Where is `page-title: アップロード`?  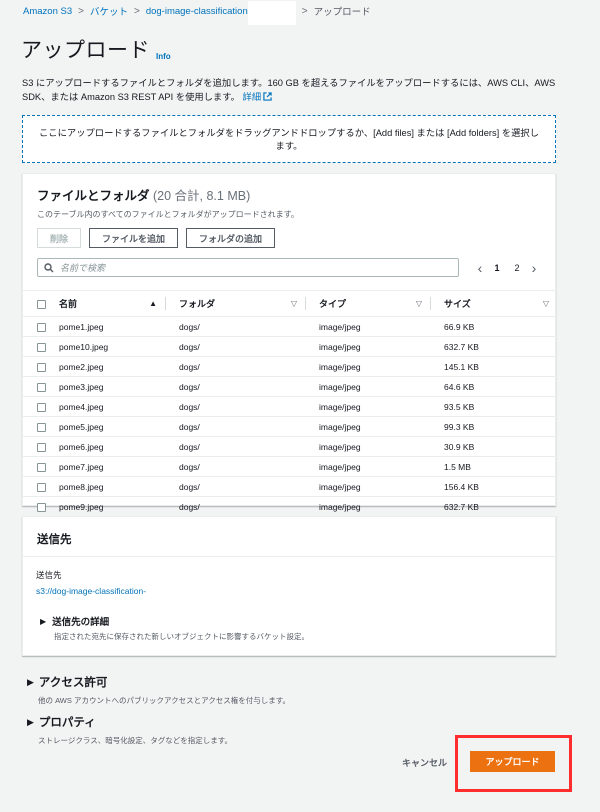 page-title: アップロード is located at coordinates (85, 50).